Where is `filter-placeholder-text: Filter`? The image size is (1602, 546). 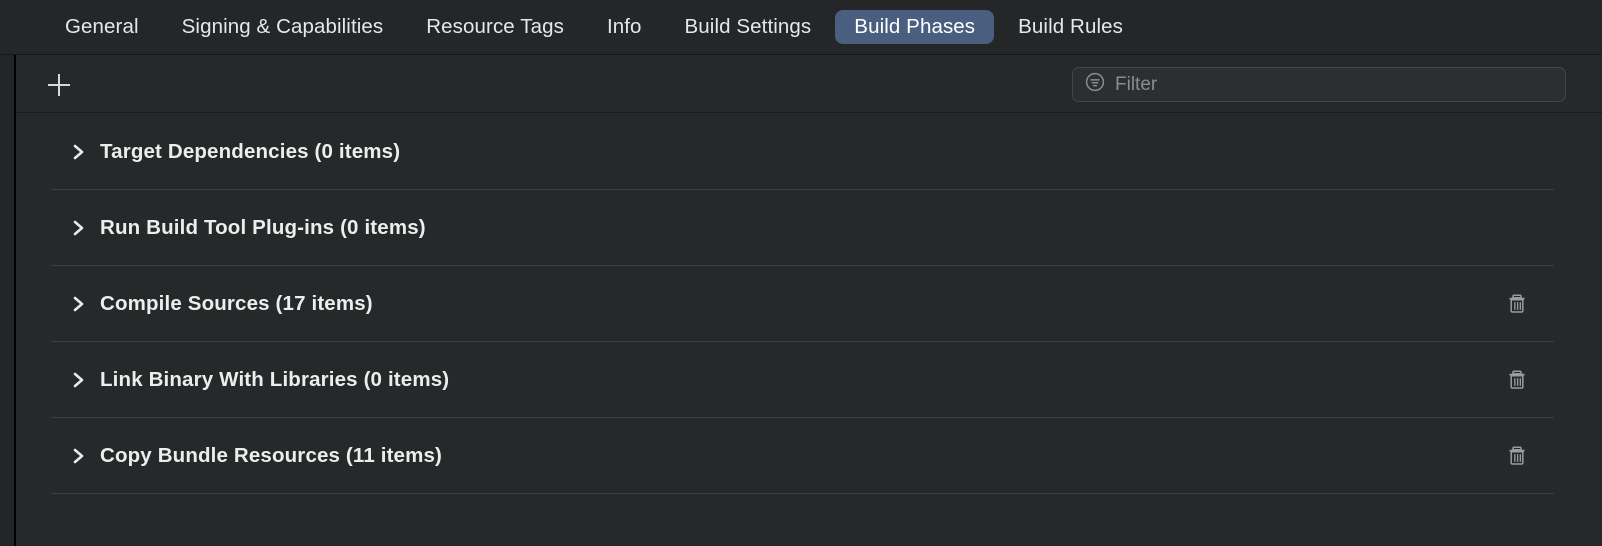 filter-placeholder-text: Filter is located at coordinates (1136, 84).